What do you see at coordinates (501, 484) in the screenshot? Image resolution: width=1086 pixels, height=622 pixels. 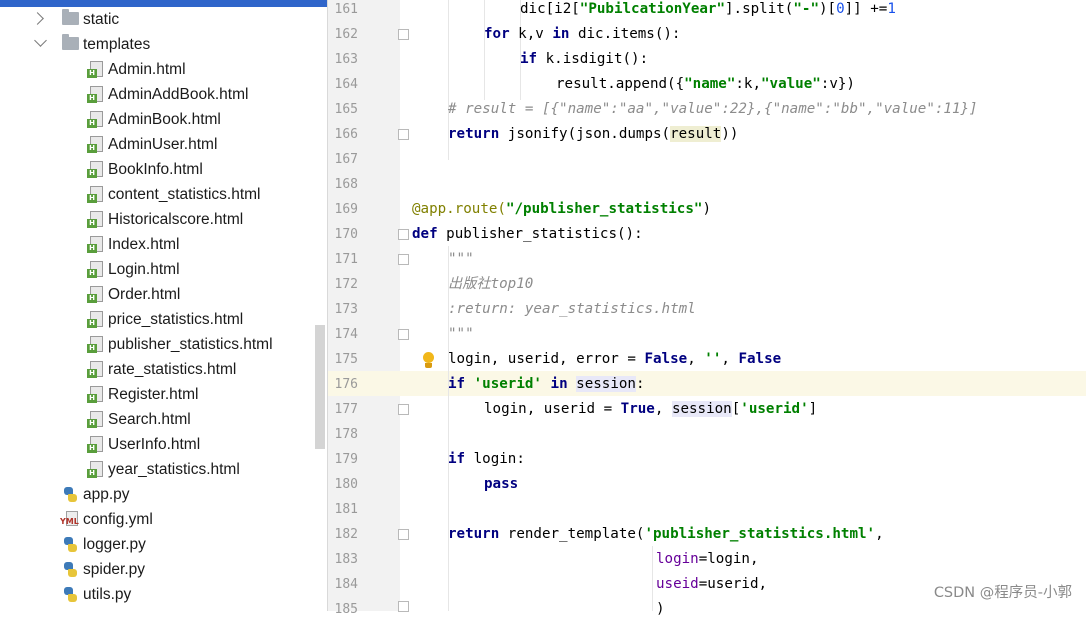 I see `code-line: pass` at bounding box center [501, 484].